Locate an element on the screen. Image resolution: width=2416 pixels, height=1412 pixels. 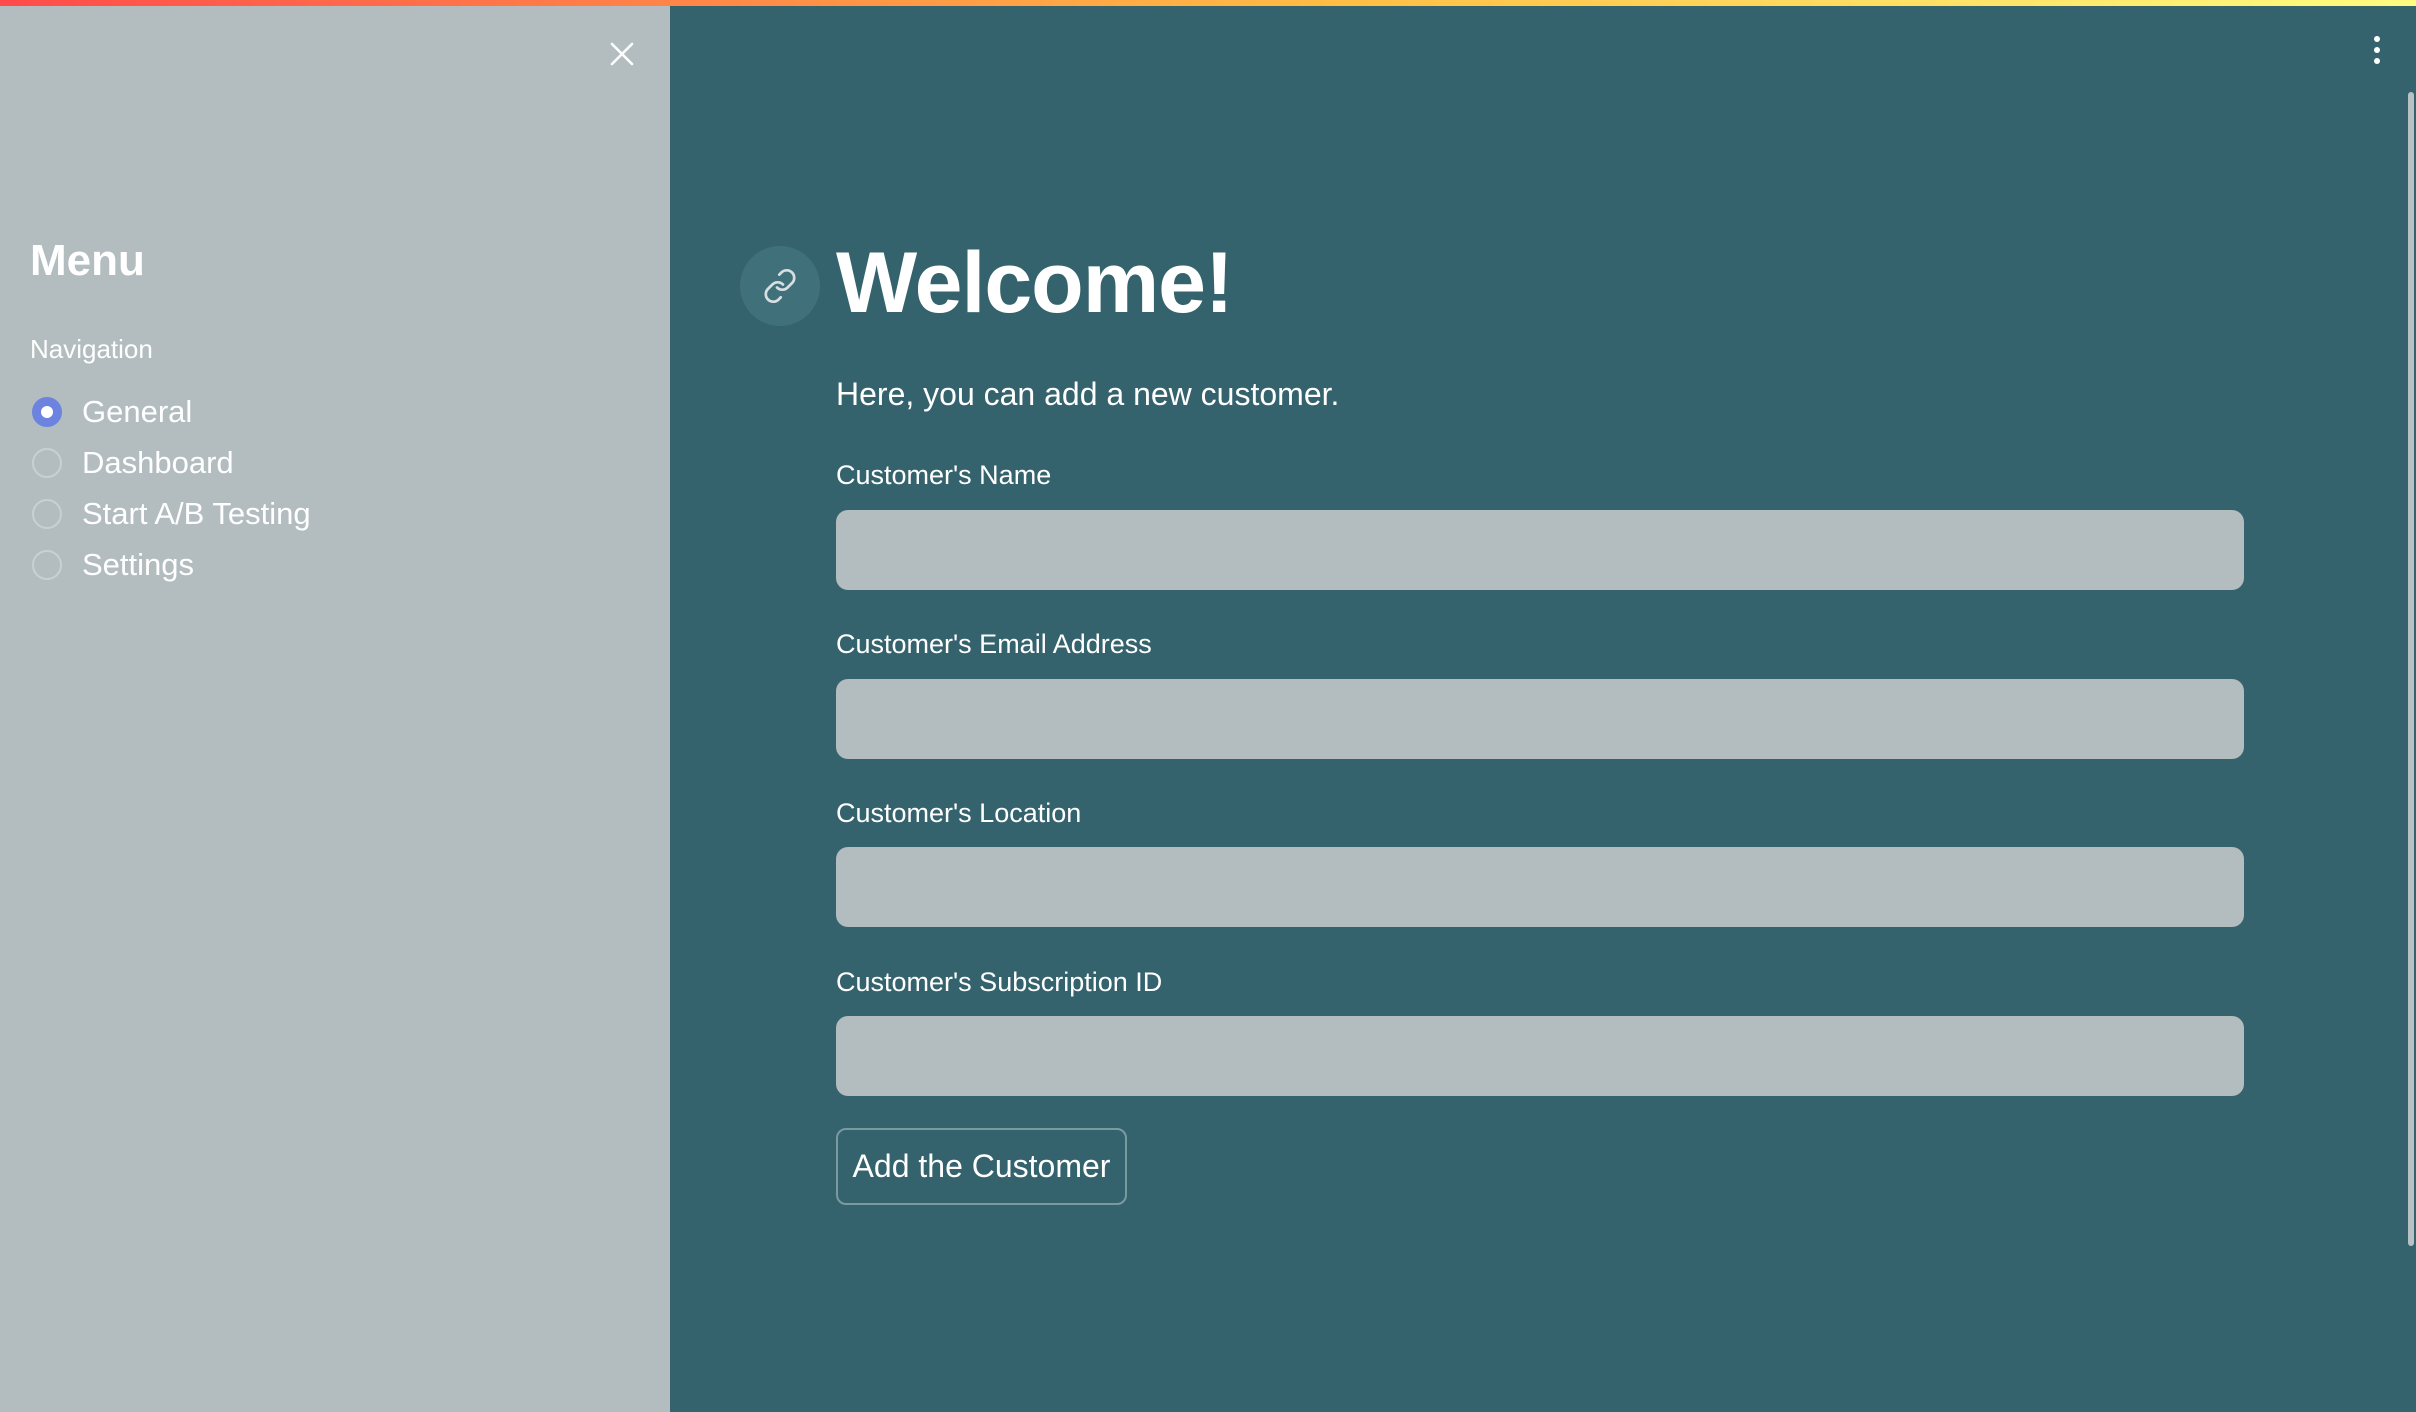
customer-email-label: Customer's Email Address is located at coordinates (994, 644).